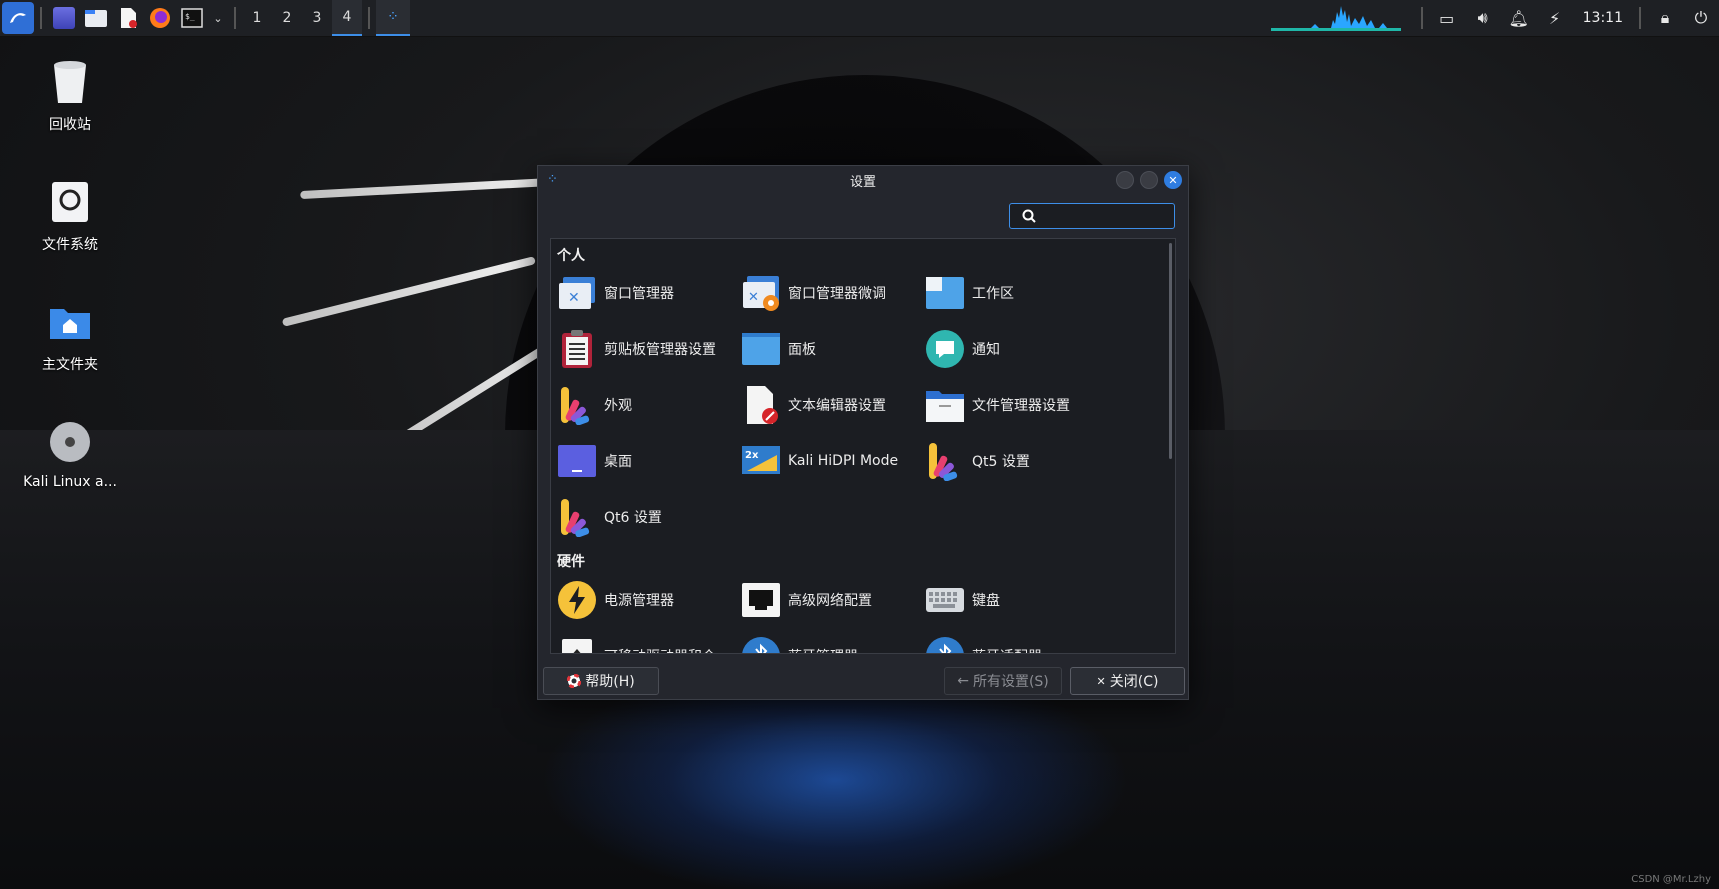 The image size is (1719, 889). I want to click on settings-item: 外观, so click(649, 405).